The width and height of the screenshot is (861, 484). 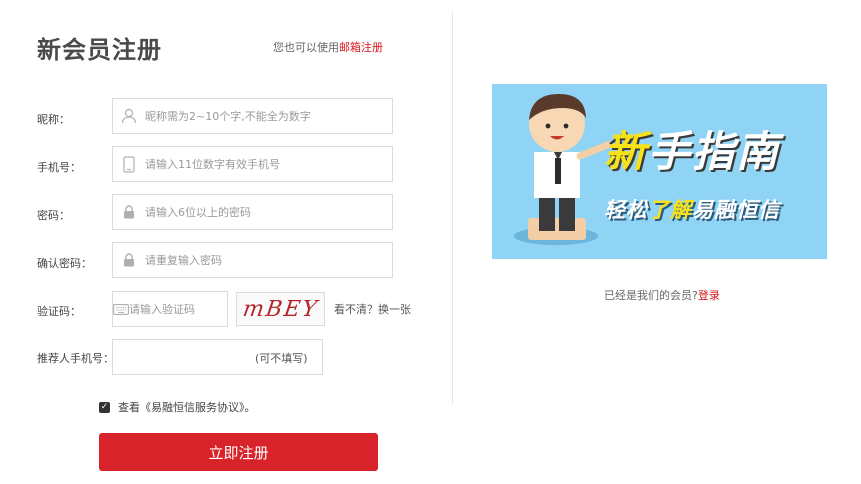 I want to click on referrer-label: 推荐人手机号：, so click(x=75, y=358).